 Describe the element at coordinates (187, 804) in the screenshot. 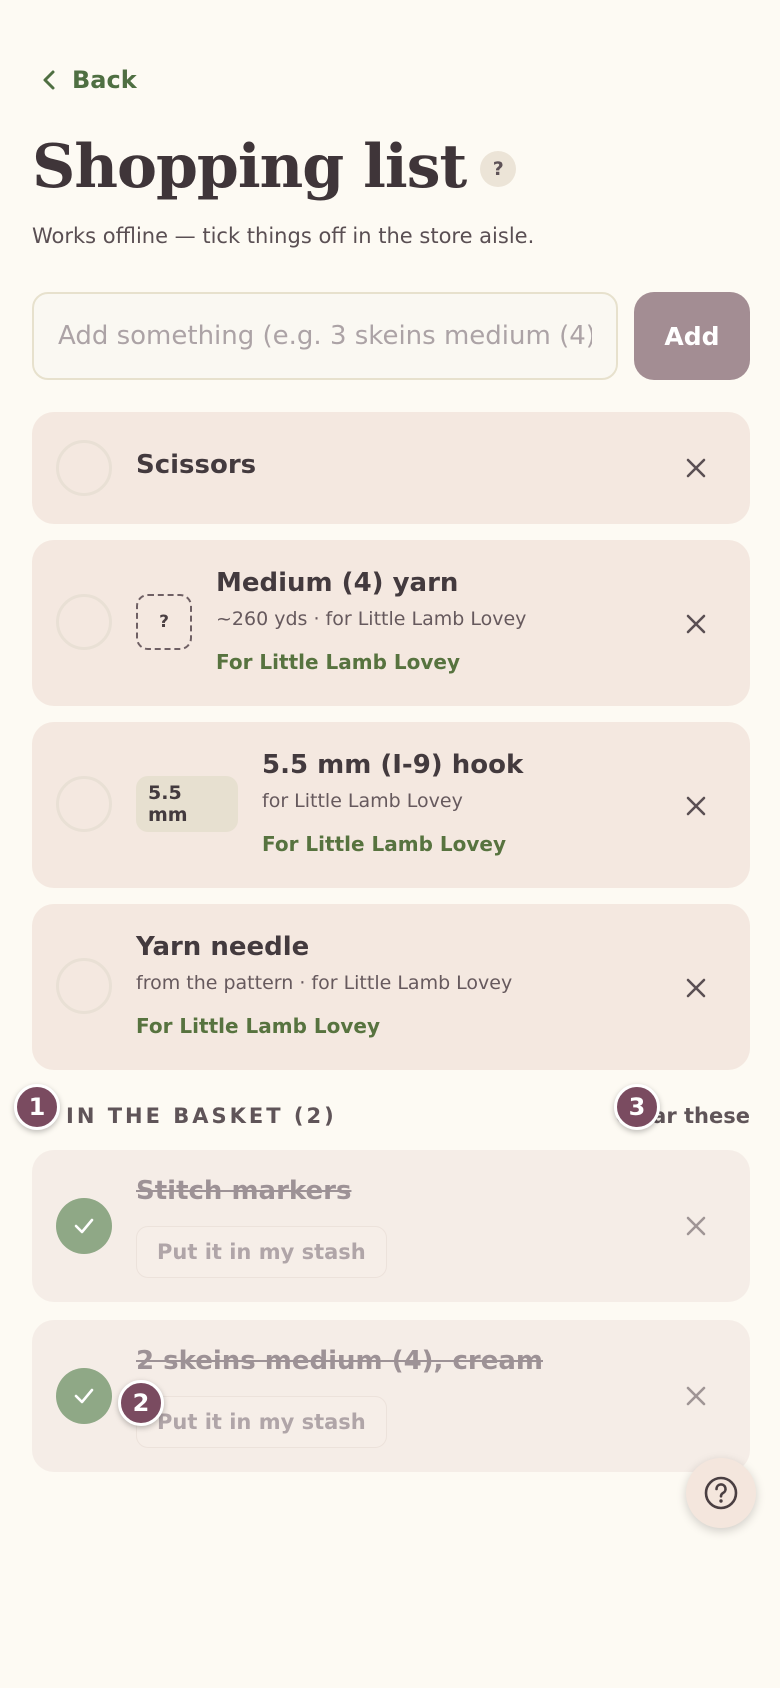

I see `hook-size-chip: 5.5 mm` at that location.